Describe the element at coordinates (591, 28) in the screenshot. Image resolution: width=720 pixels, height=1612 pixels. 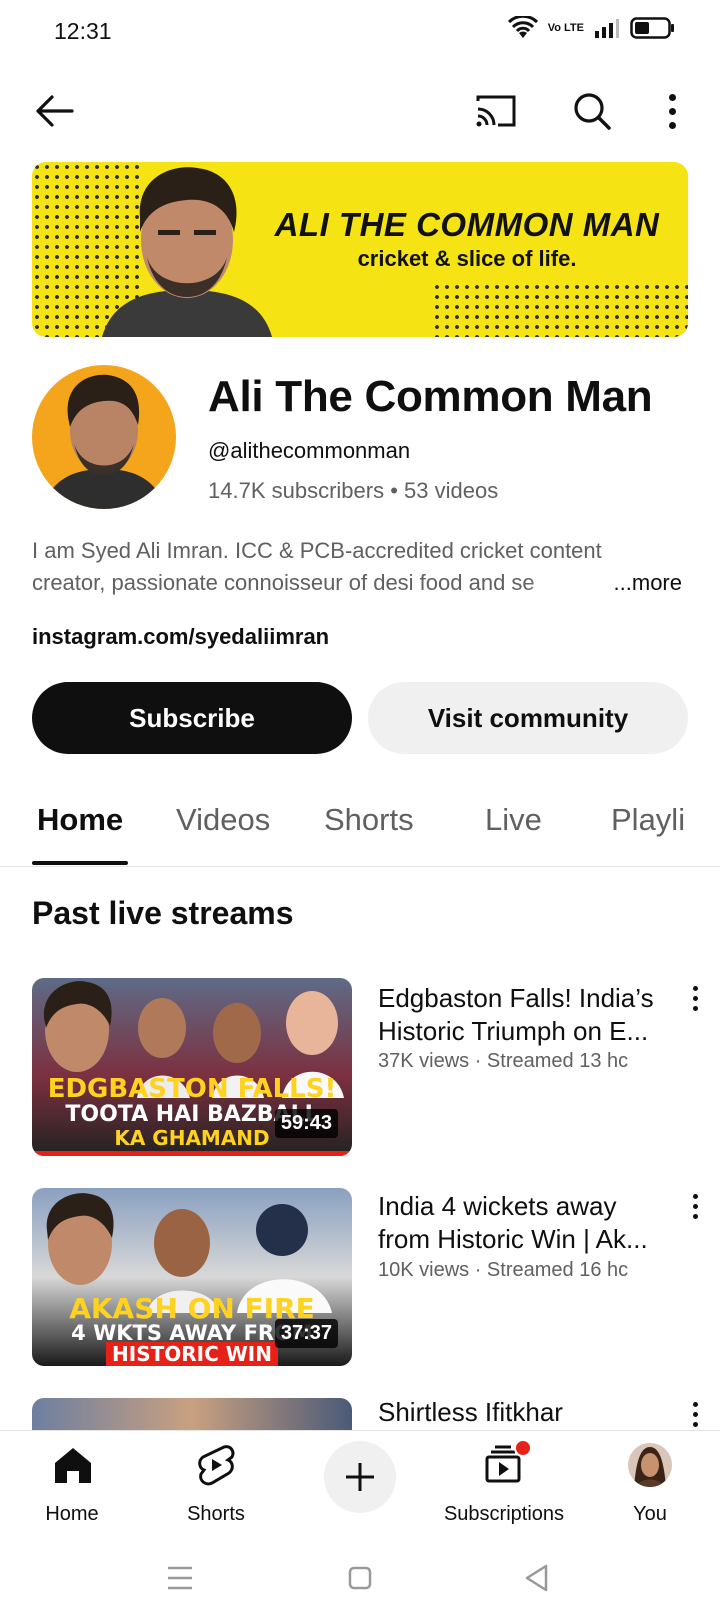
I see `status-icons: Vo LTE` at that location.